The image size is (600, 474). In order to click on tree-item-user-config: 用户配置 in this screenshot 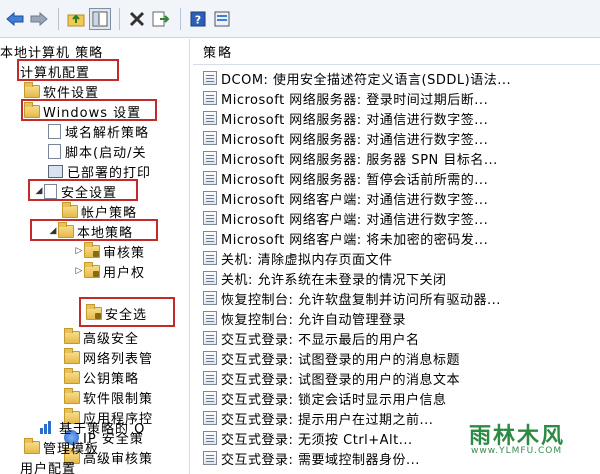, I will do `click(48, 465)`.